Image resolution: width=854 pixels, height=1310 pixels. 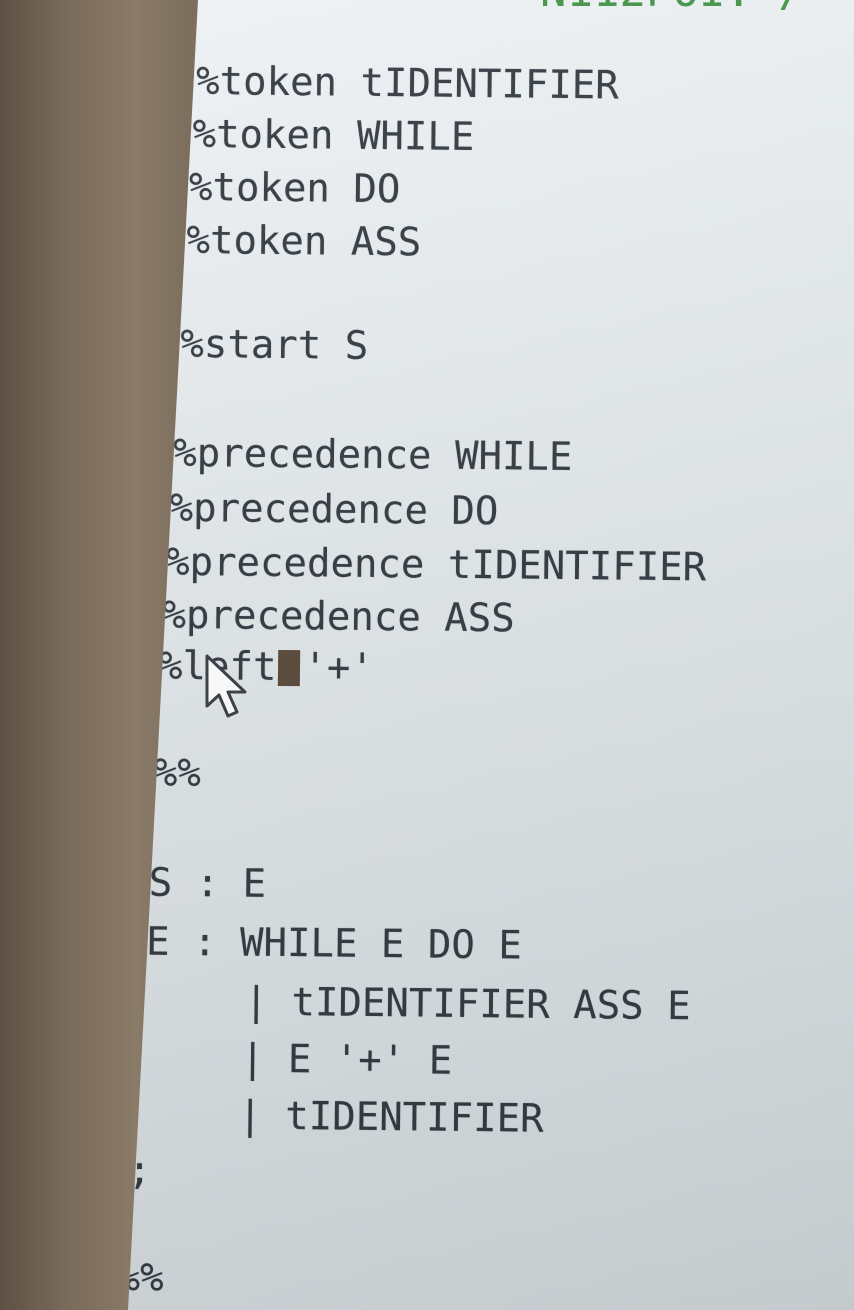 I want to click on code-line-rule-s: S : E, so click(x=207, y=883).